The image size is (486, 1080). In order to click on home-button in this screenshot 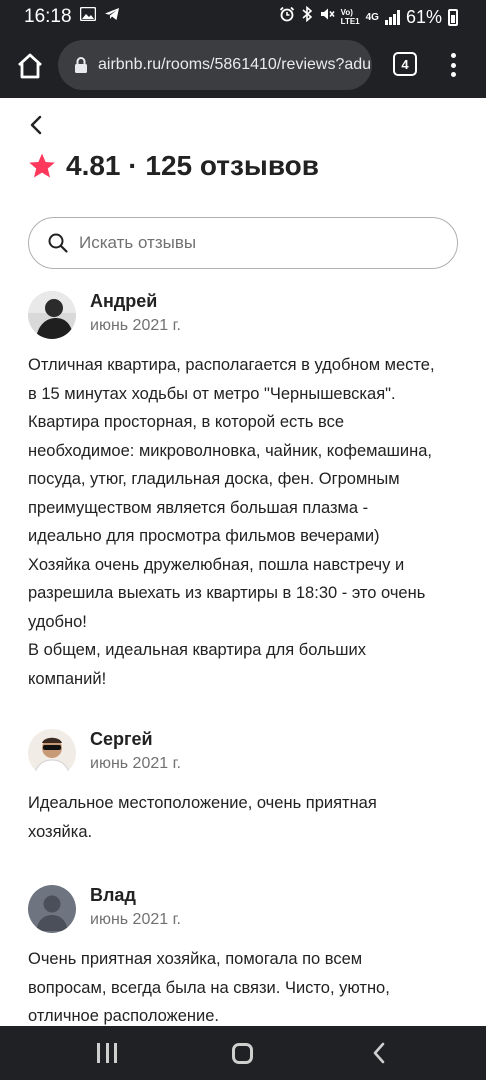, I will do `click(30, 66)`.